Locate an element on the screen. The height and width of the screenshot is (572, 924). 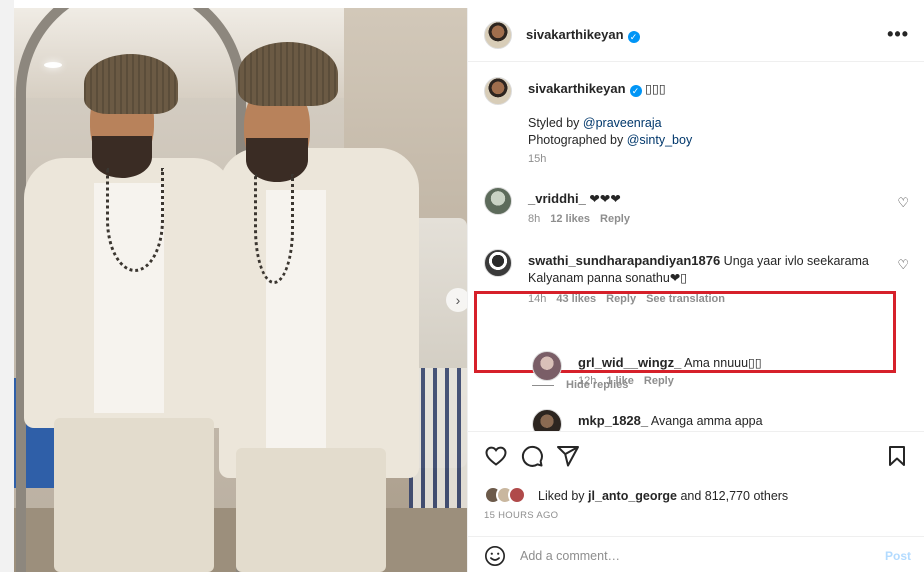
chevron-right-icon: › is located at coordinates (458, 300).